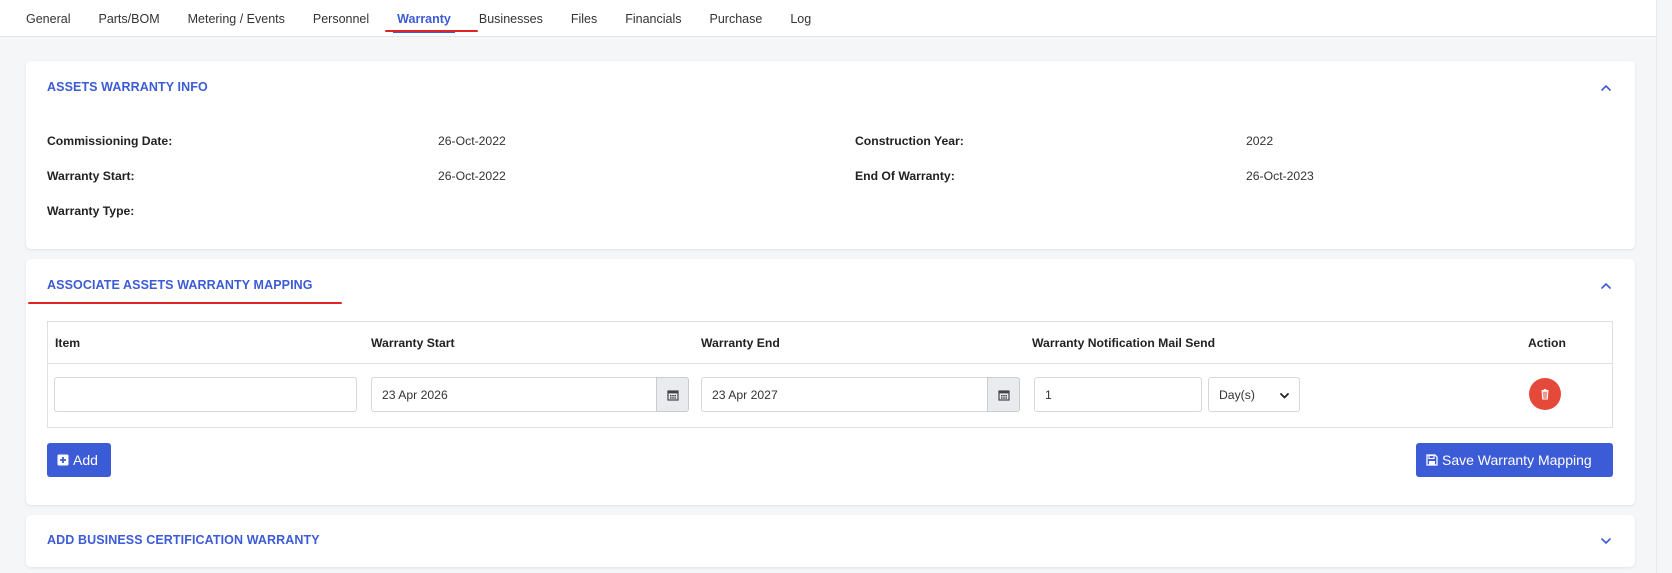  Describe the element at coordinates (472, 141) in the screenshot. I see `commissioning-date-value: 26-Oct-2022` at that location.